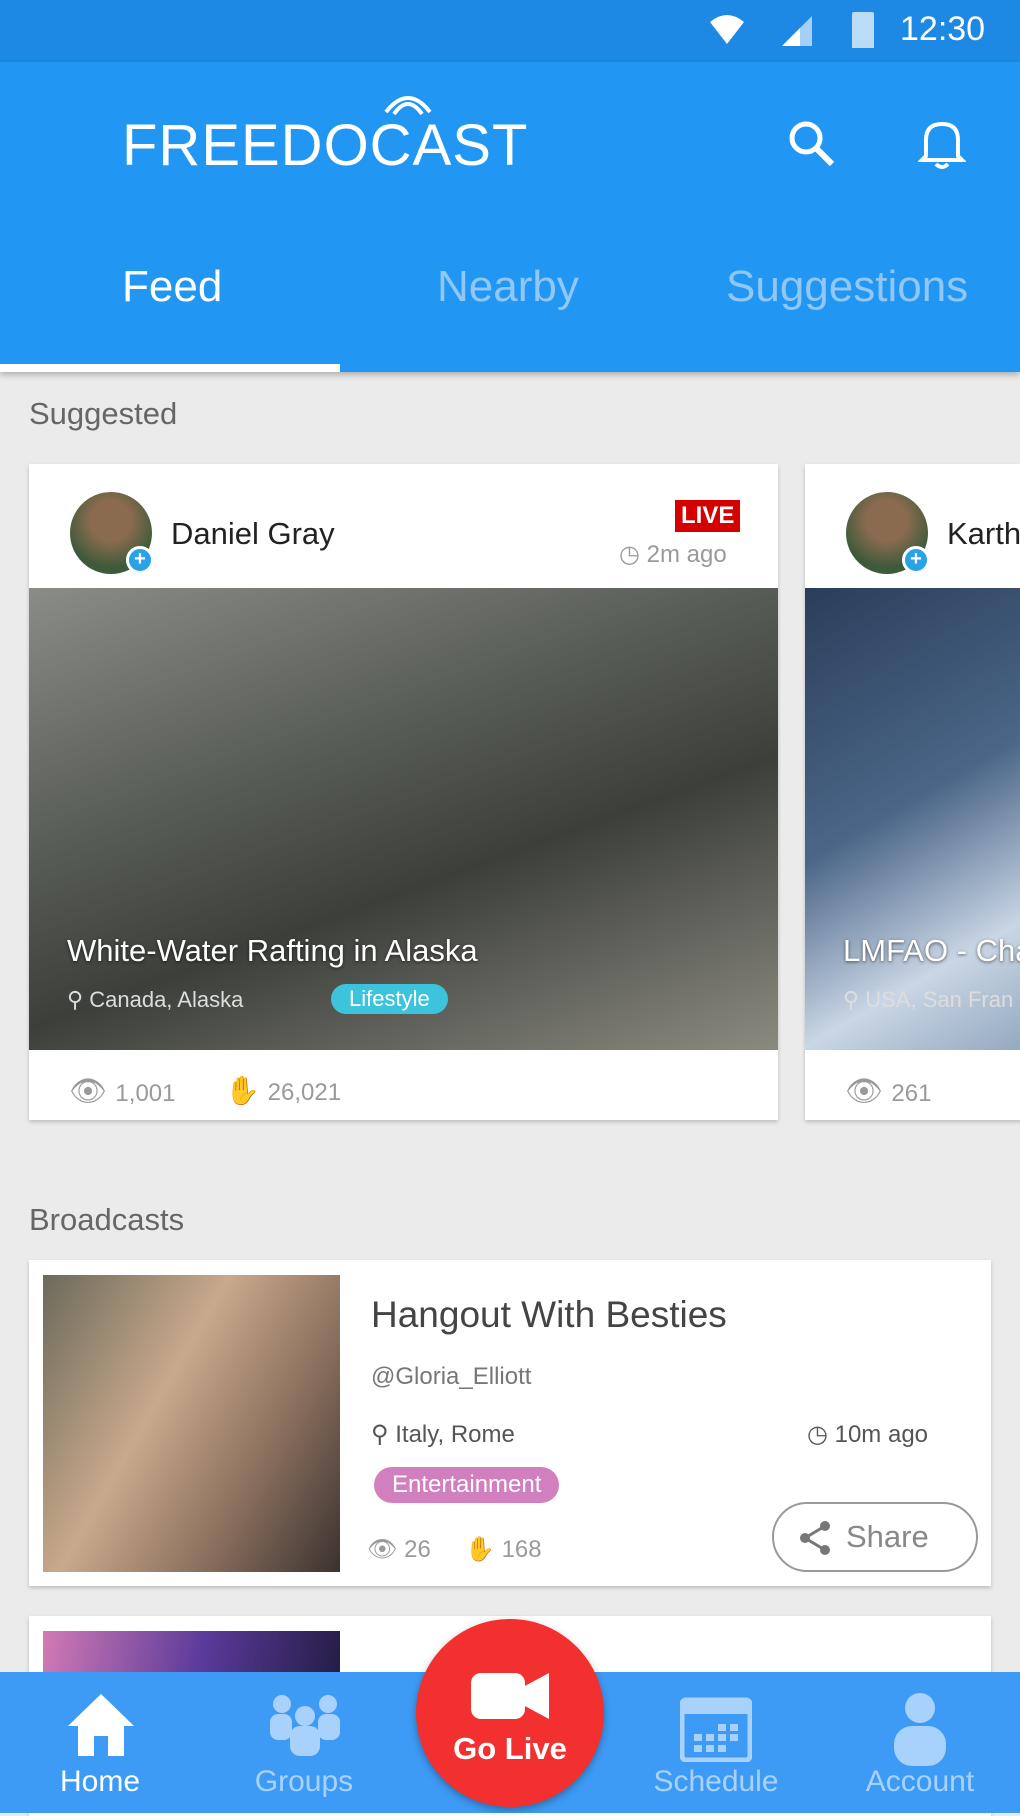 Image resolution: width=1020 pixels, height=1816 pixels. I want to click on view-count: 👁 261, so click(888, 1091).